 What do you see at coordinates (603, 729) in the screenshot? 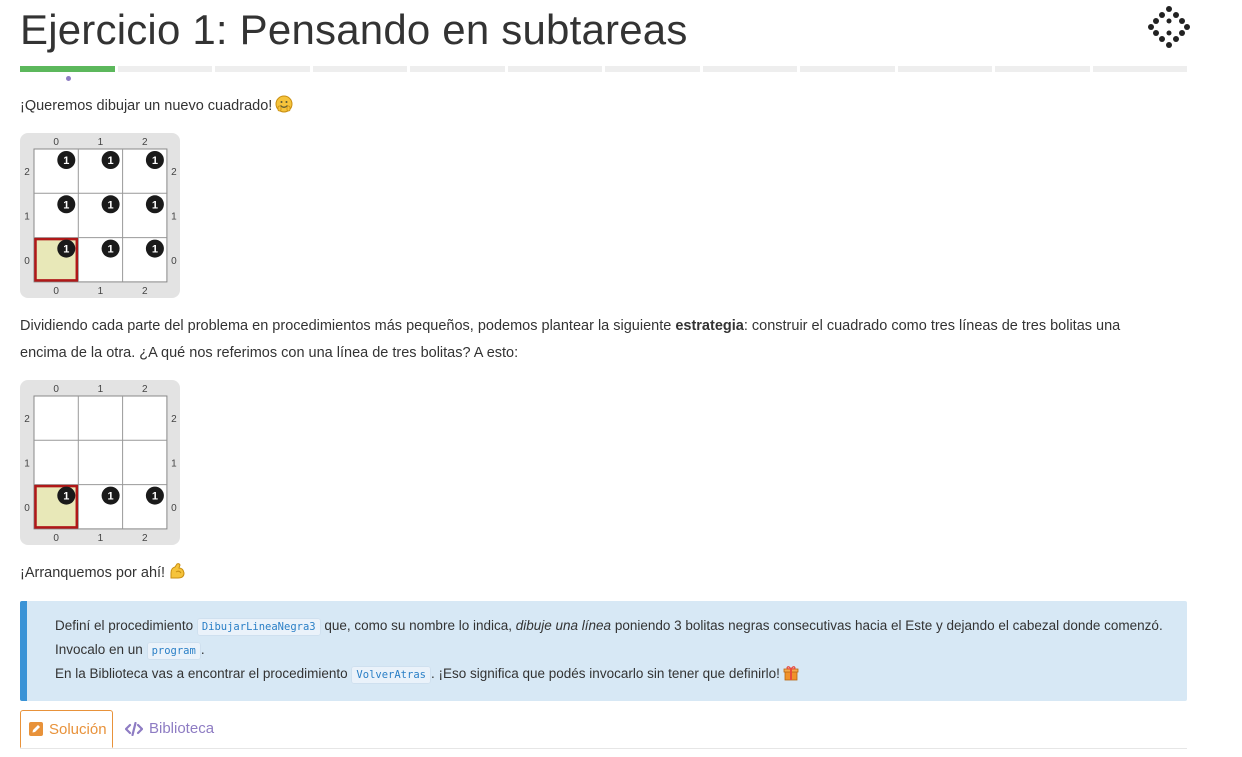
I see `editor-tabs: Solución Biblioteca` at bounding box center [603, 729].